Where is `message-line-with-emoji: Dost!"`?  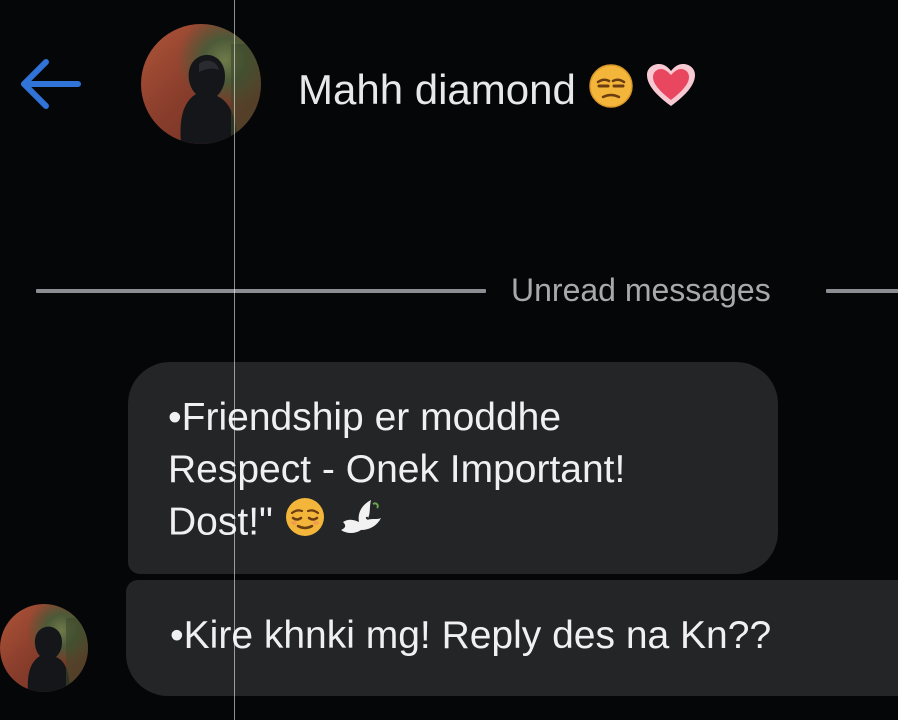
message-line-with-emoji: Dost!" is located at coordinates (468, 524).